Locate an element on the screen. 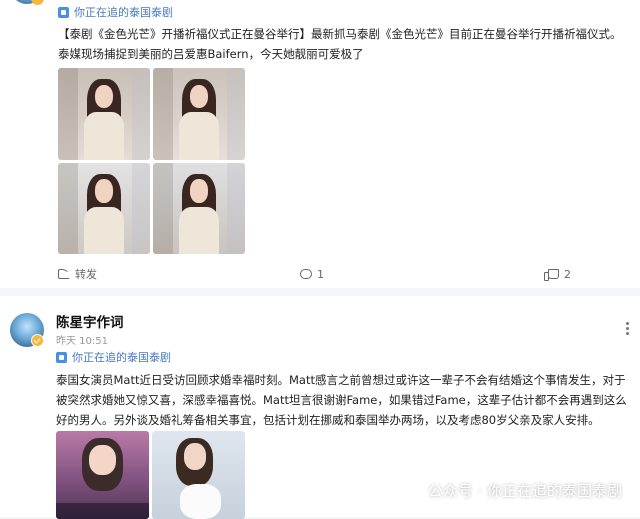 The width and height of the screenshot is (640, 519). post-actions: 转发 1 2 is located at coordinates (320, 274).